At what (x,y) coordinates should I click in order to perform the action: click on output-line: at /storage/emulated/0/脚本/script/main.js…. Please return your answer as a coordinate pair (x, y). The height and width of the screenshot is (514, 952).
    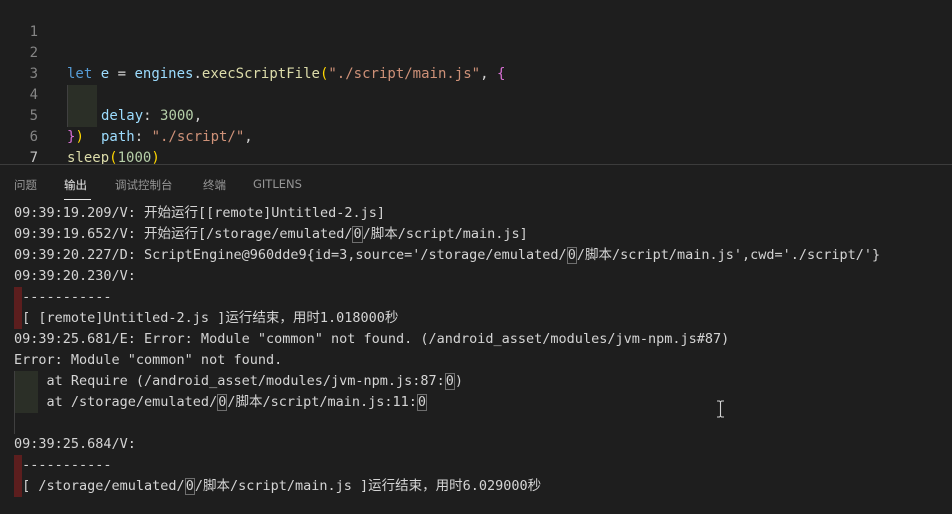
    Looking at the image, I should click on (221, 402).